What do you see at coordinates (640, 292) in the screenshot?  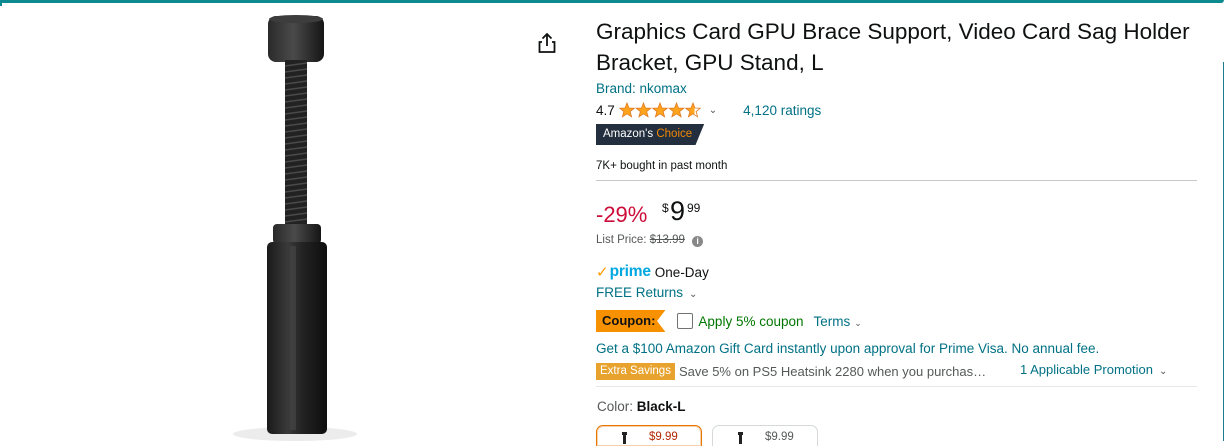 I see `returns-label: FREE Returns` at bounding box center [640, 292].